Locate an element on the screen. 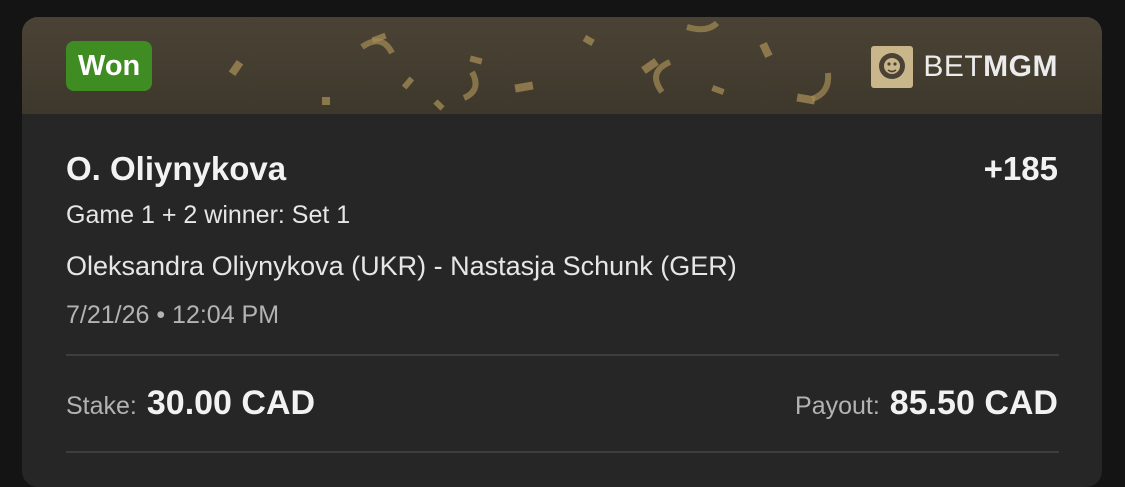  status-badge: Won is located at coordinates (109, 66).